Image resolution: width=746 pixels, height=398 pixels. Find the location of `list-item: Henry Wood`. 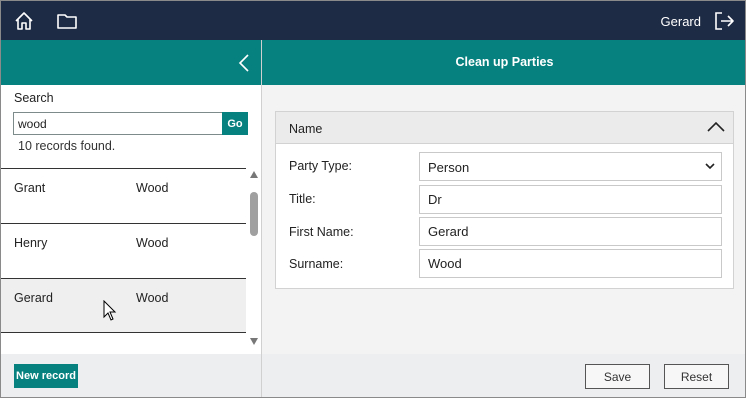

list-item: Henry Wood is located at coordinates (123, 250).